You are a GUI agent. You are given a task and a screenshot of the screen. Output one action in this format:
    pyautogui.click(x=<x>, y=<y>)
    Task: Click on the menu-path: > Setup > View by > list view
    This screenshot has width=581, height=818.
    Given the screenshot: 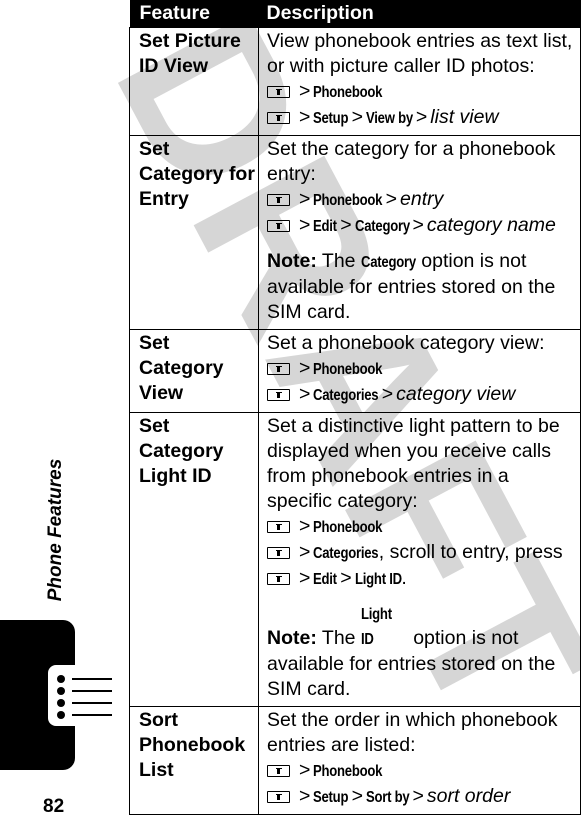 What is the action you would take?
    pyautogui.click(x=422, y=118)
    